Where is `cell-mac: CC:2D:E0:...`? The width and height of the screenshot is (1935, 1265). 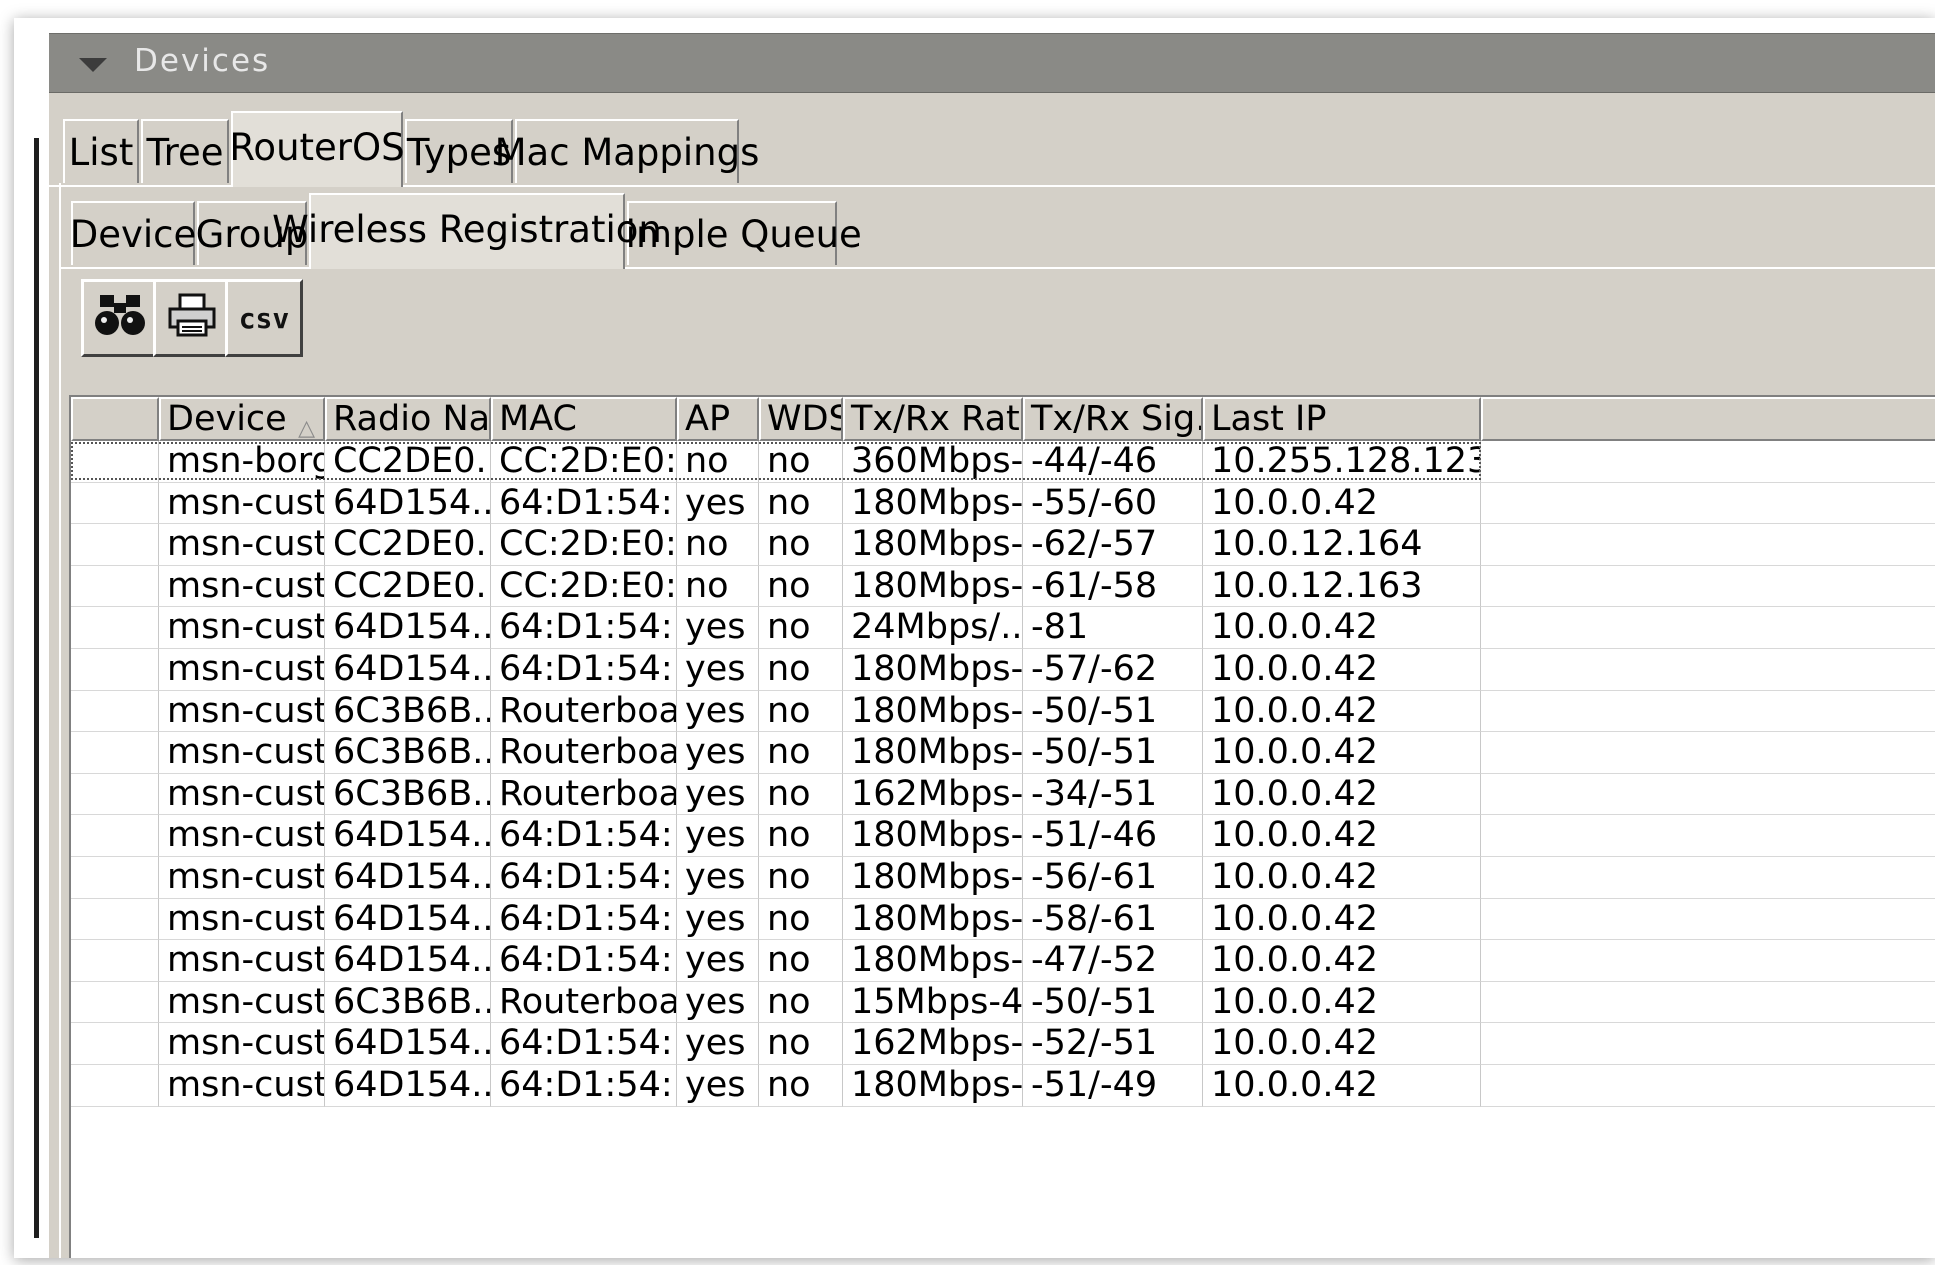
cell-mac: CC:2D:E0:... is located at coordinates (584, 545).